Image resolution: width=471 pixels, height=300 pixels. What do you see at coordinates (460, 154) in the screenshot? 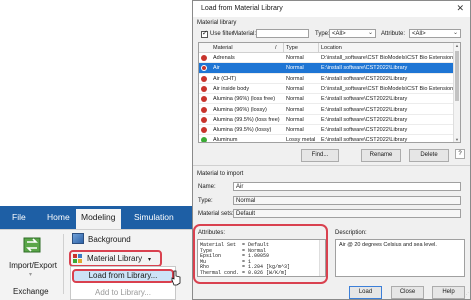
I see `help-icon: ?` at bounding box center [460, 154].